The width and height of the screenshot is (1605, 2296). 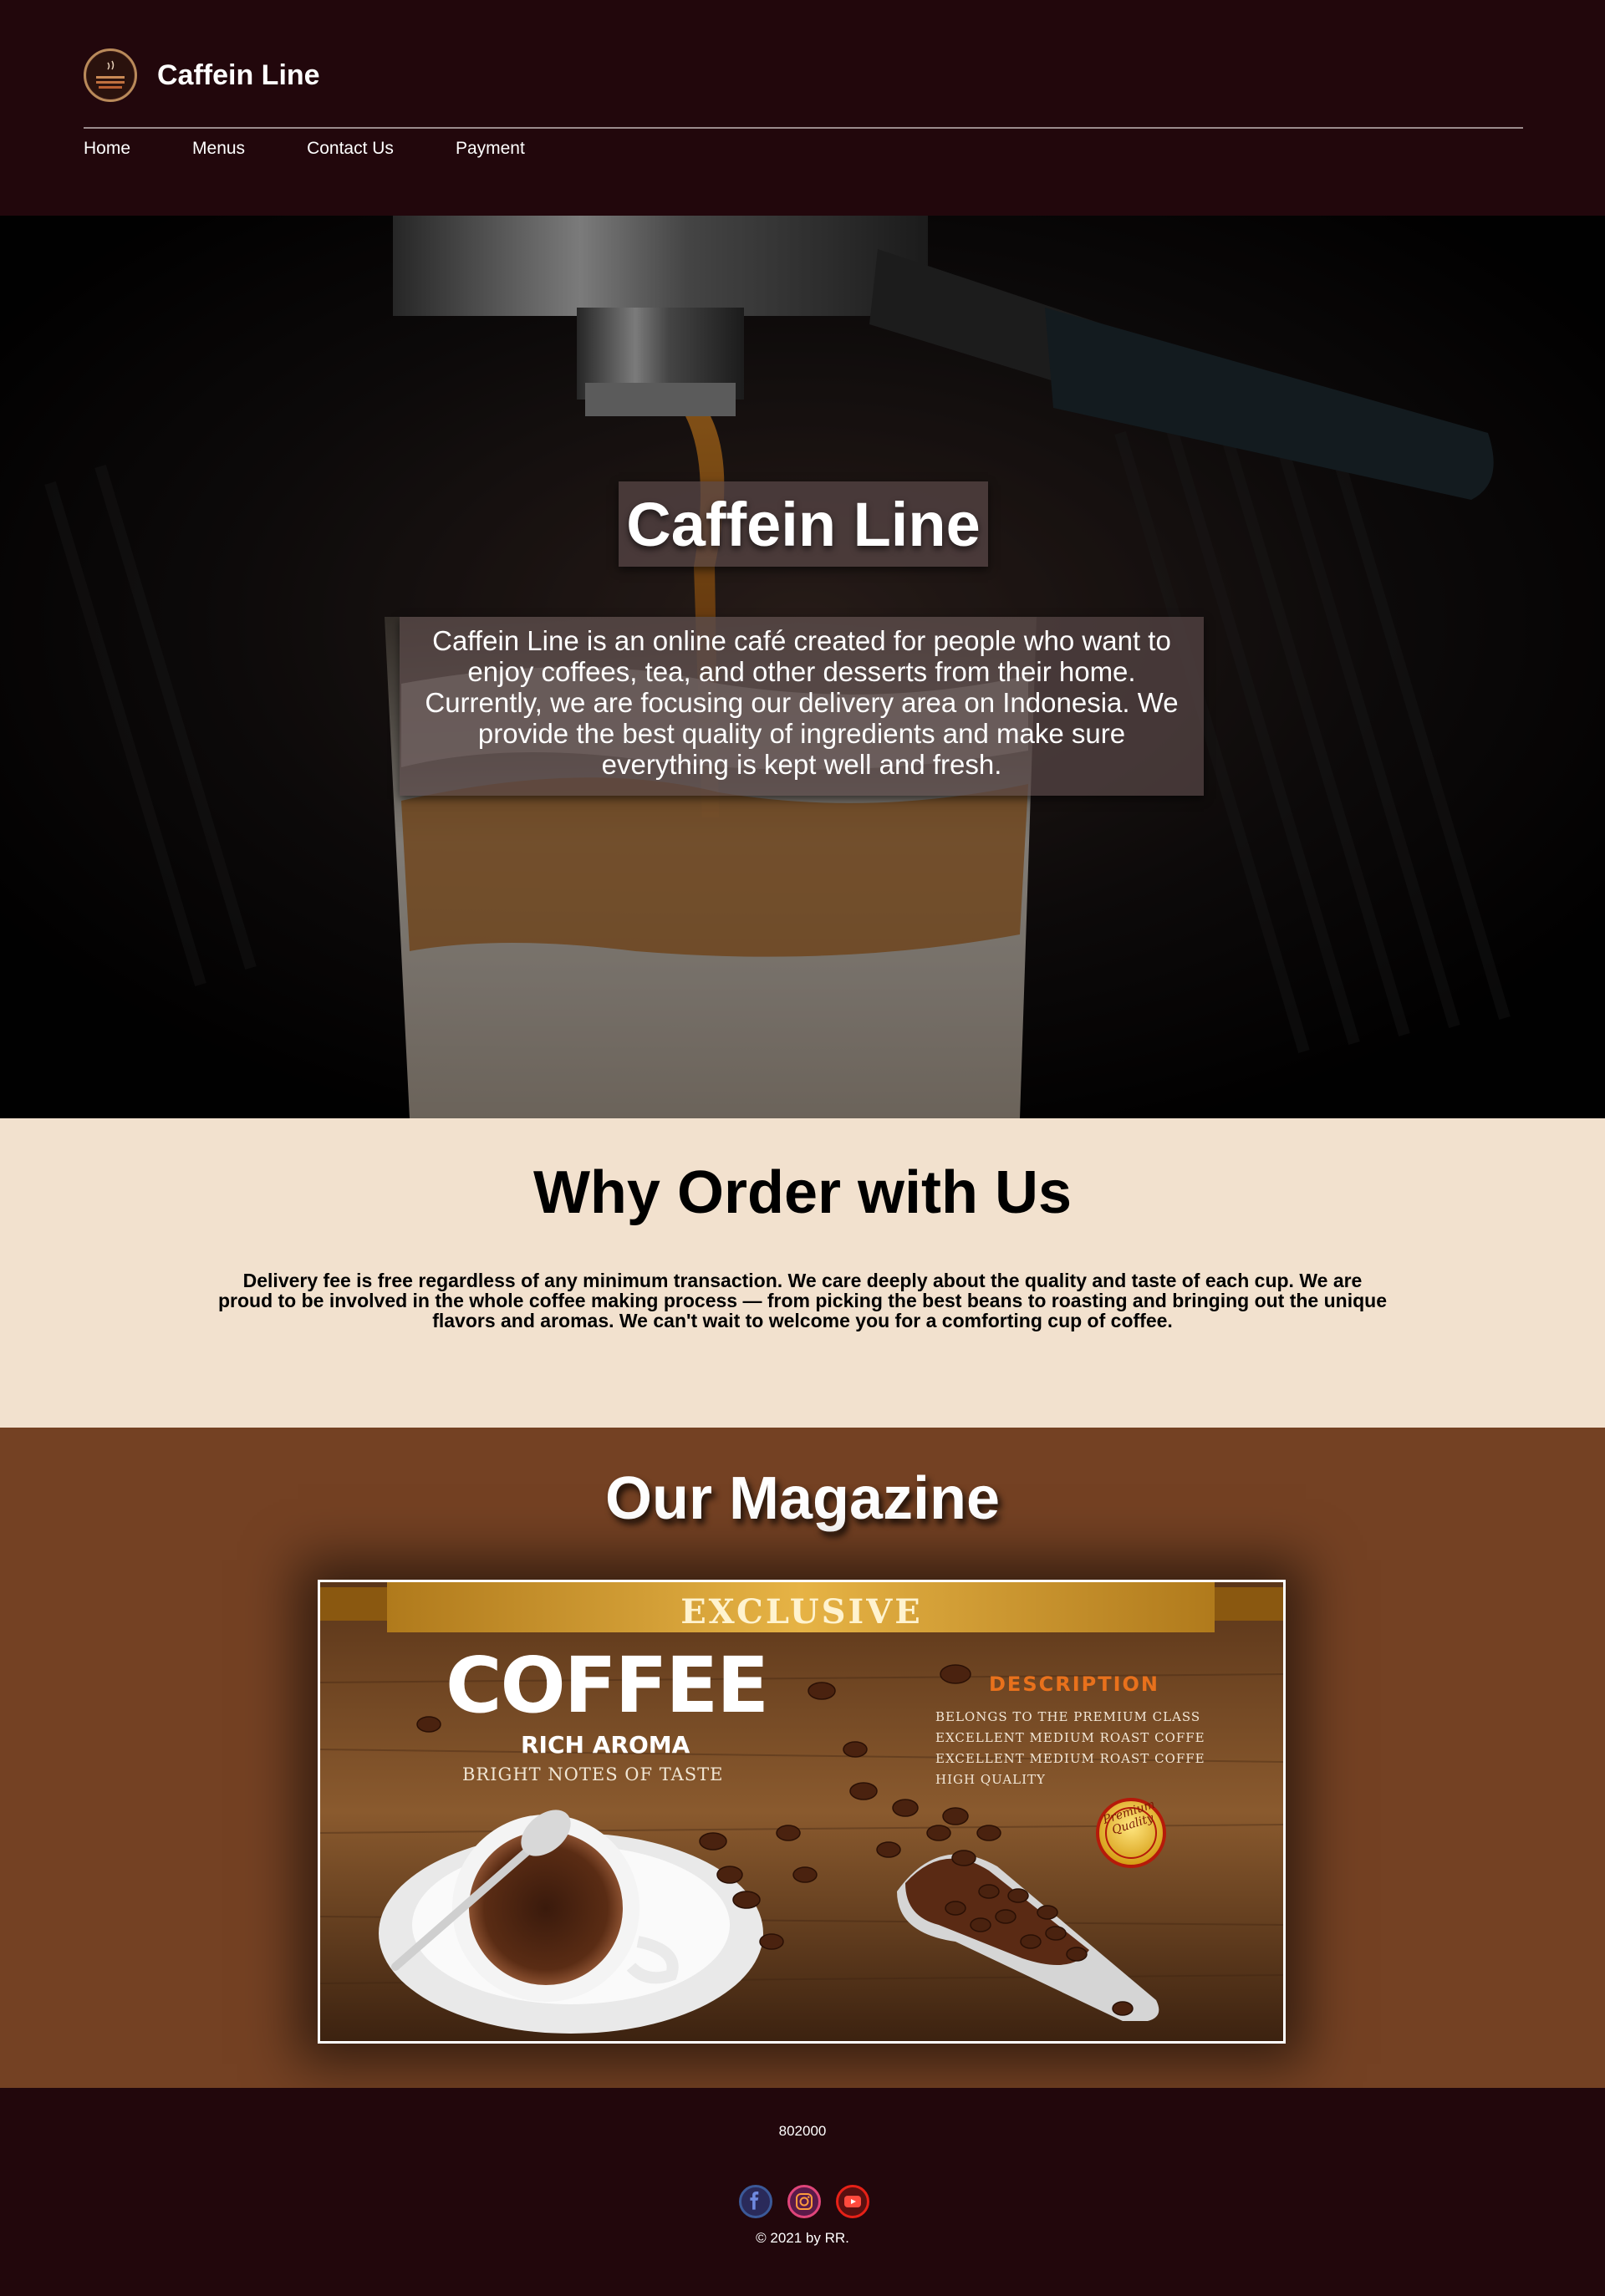 I want to click on brand: Caffein Line, so click(x=202, y=75).